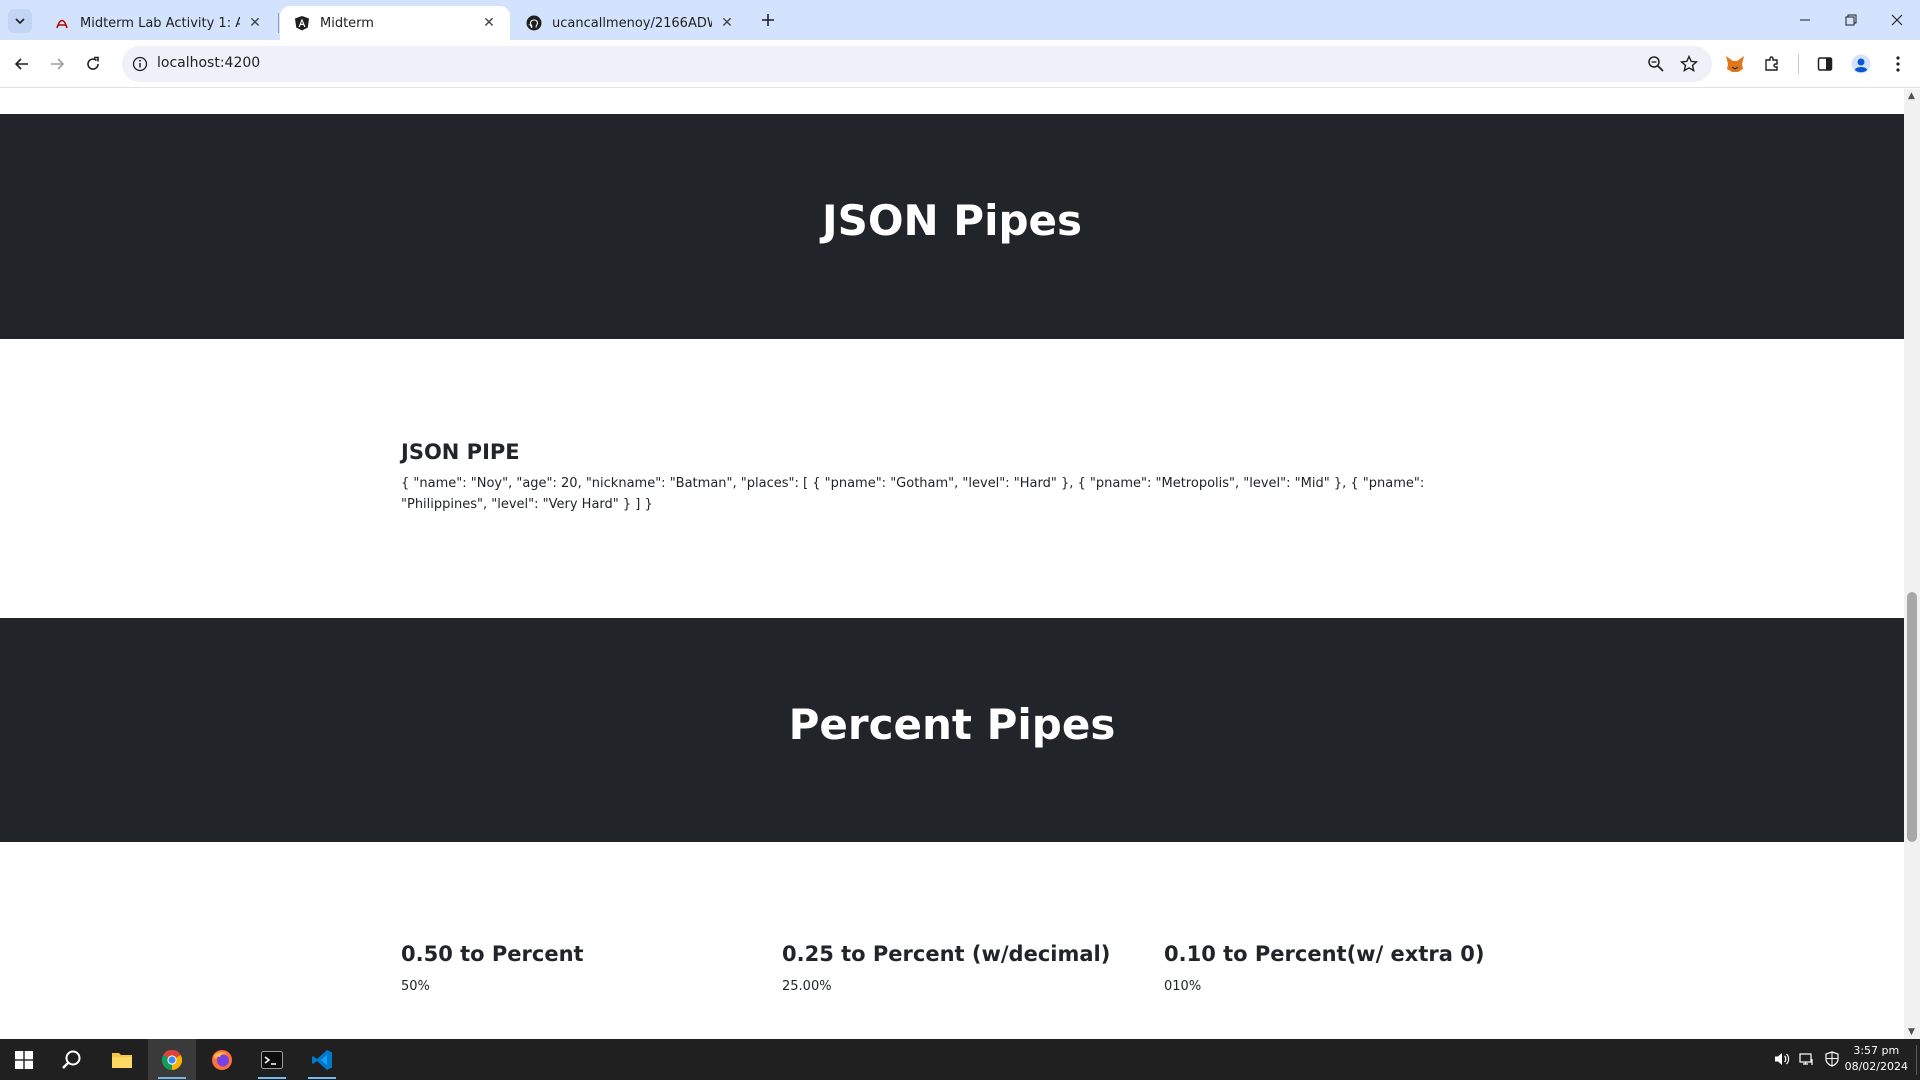 Image resolution: width=1920 pixels, height=1080 pixels. What do you see at coordinates (1911, 96) in the screenshot?
I see `scroll-up-arrow-icon: ▲` at bounding box center [1911, 96].